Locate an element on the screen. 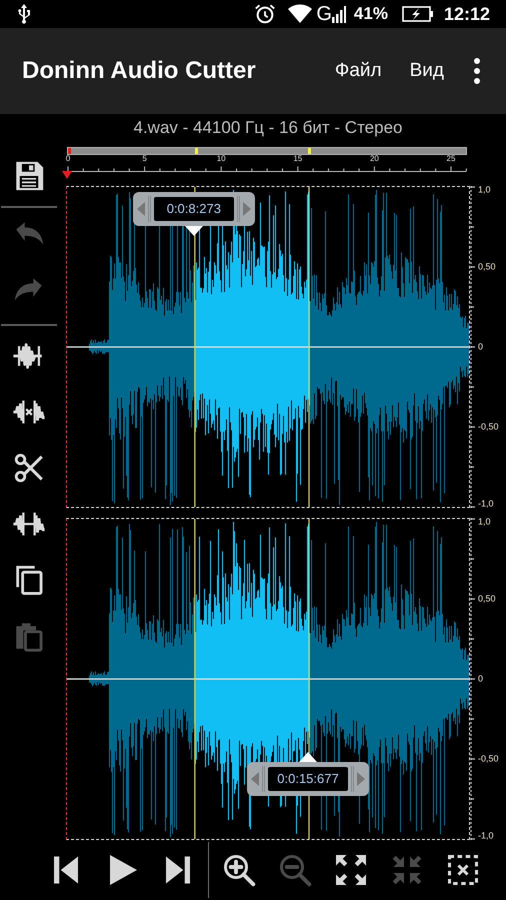 This screenshot has width=506, height=900. marker-time: 0:0:8:273 is located at coordinates (194, 209).